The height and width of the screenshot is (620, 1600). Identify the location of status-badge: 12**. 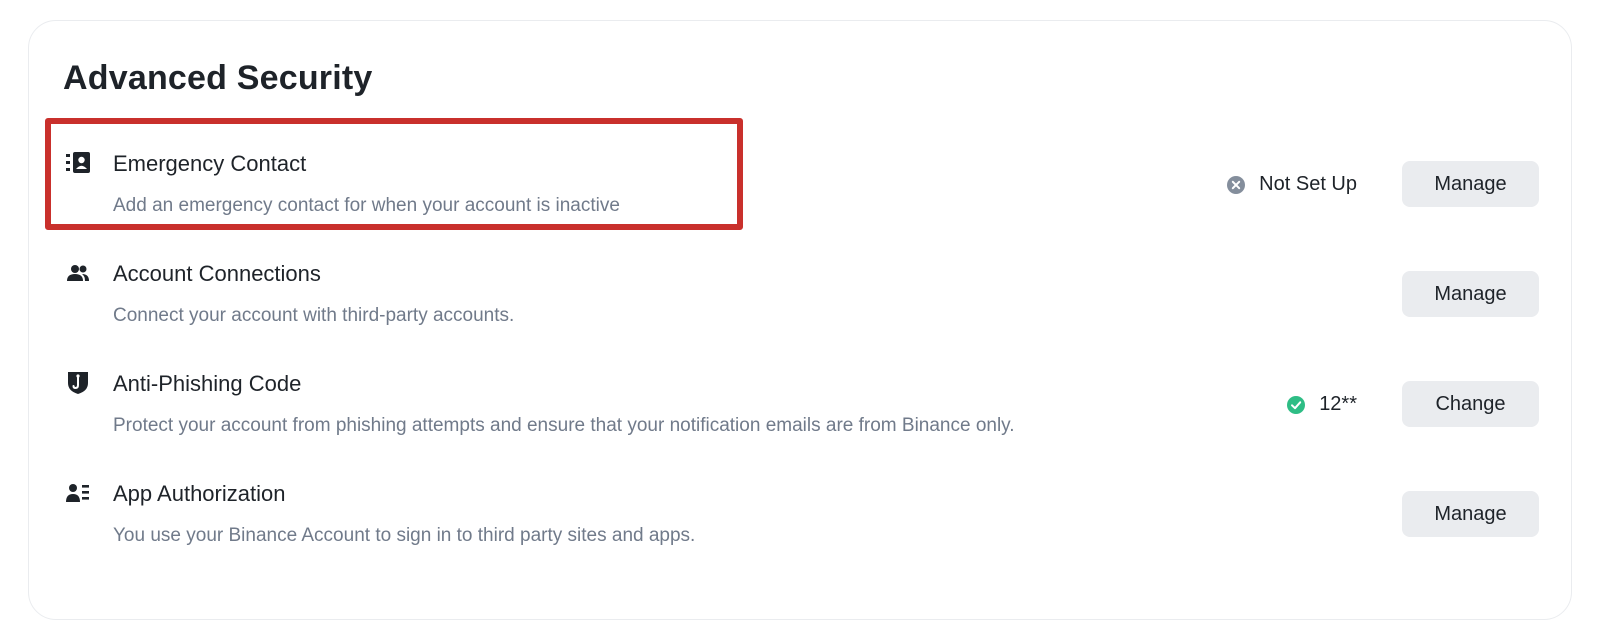
(1322, 404).